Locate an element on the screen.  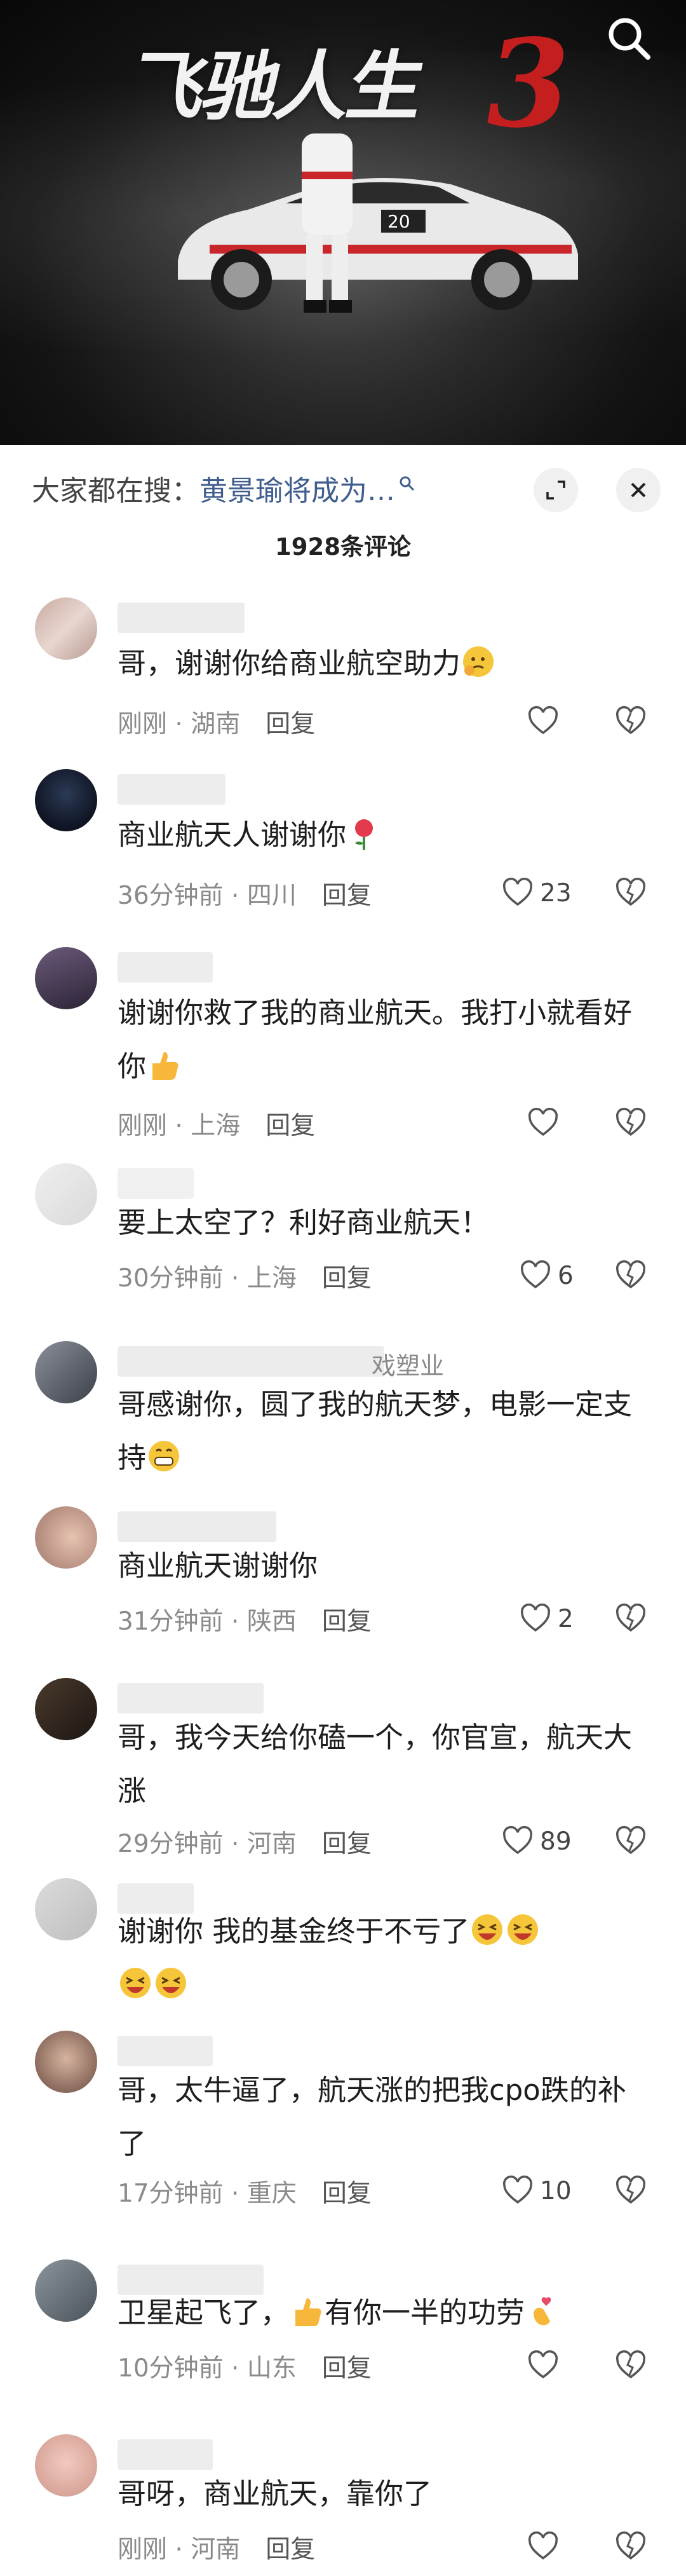
poster-title: 飞驰人生 3 is located at coordinates (357, 83).